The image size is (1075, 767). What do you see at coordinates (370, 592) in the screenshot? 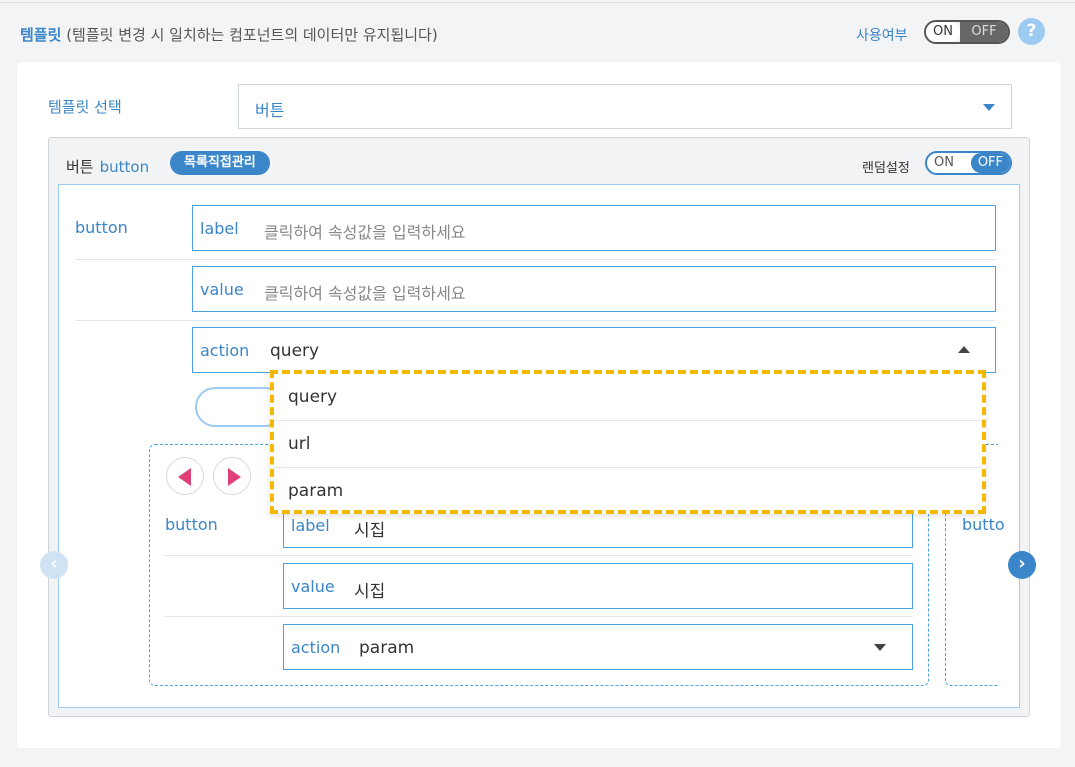
I see `item-value-value: 시집` at bounding box center [370, 592].